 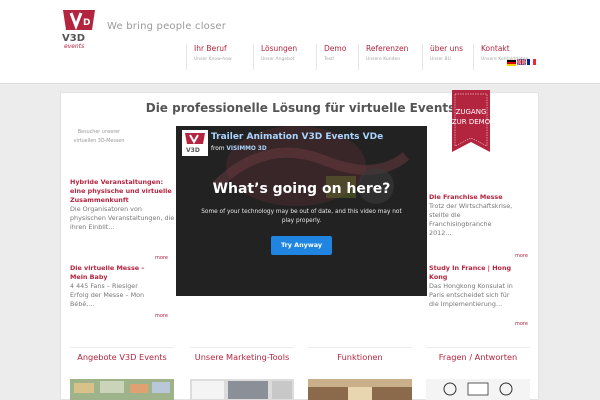 What do you see at coordinates (218, 149) in the screenshot?
I see `video-from-label: from` at bounding box center [218, 149].